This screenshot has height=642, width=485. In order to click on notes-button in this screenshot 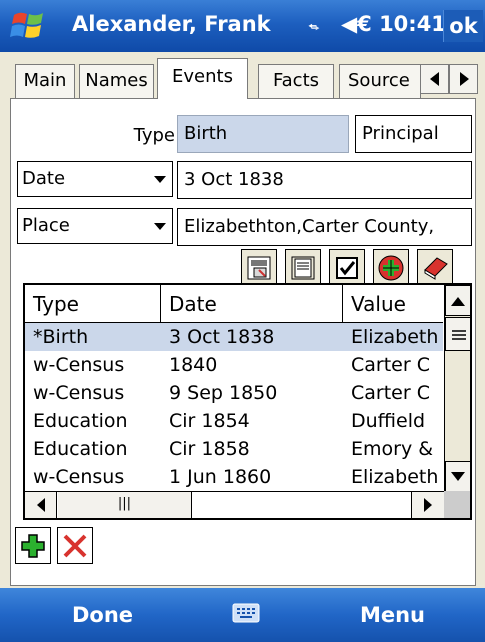, I will do `click(259, 268)`.